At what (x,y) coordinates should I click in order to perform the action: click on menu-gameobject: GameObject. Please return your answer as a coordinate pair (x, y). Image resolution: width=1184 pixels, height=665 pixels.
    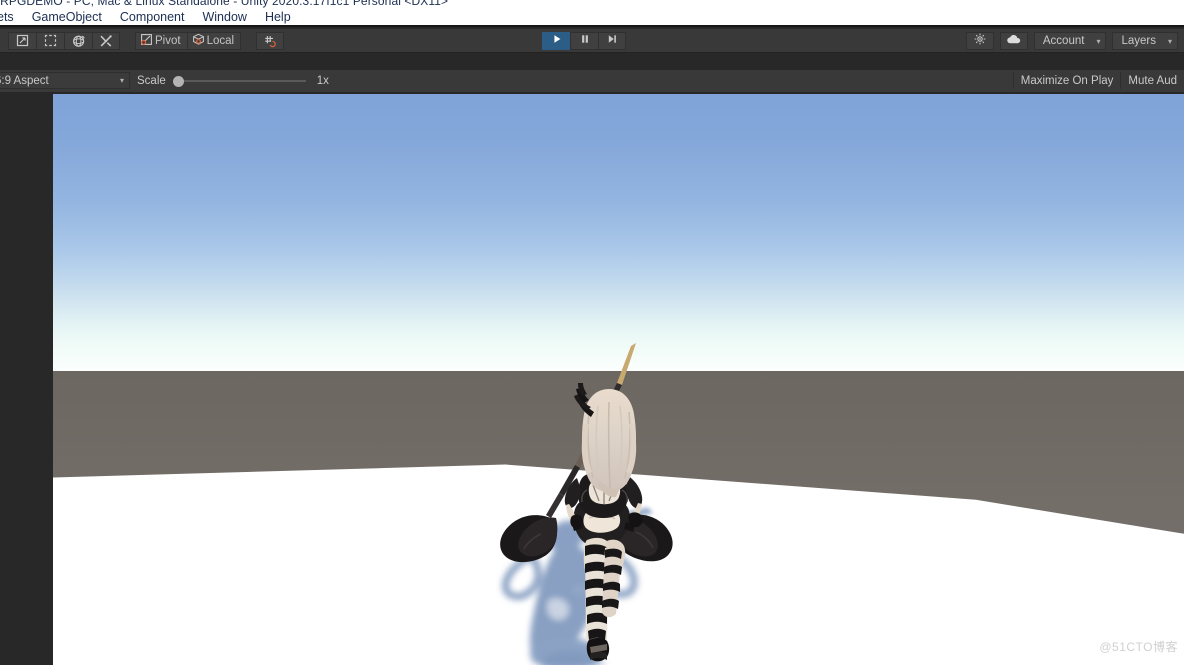
    Looking at the image, I should click on (67, 17).